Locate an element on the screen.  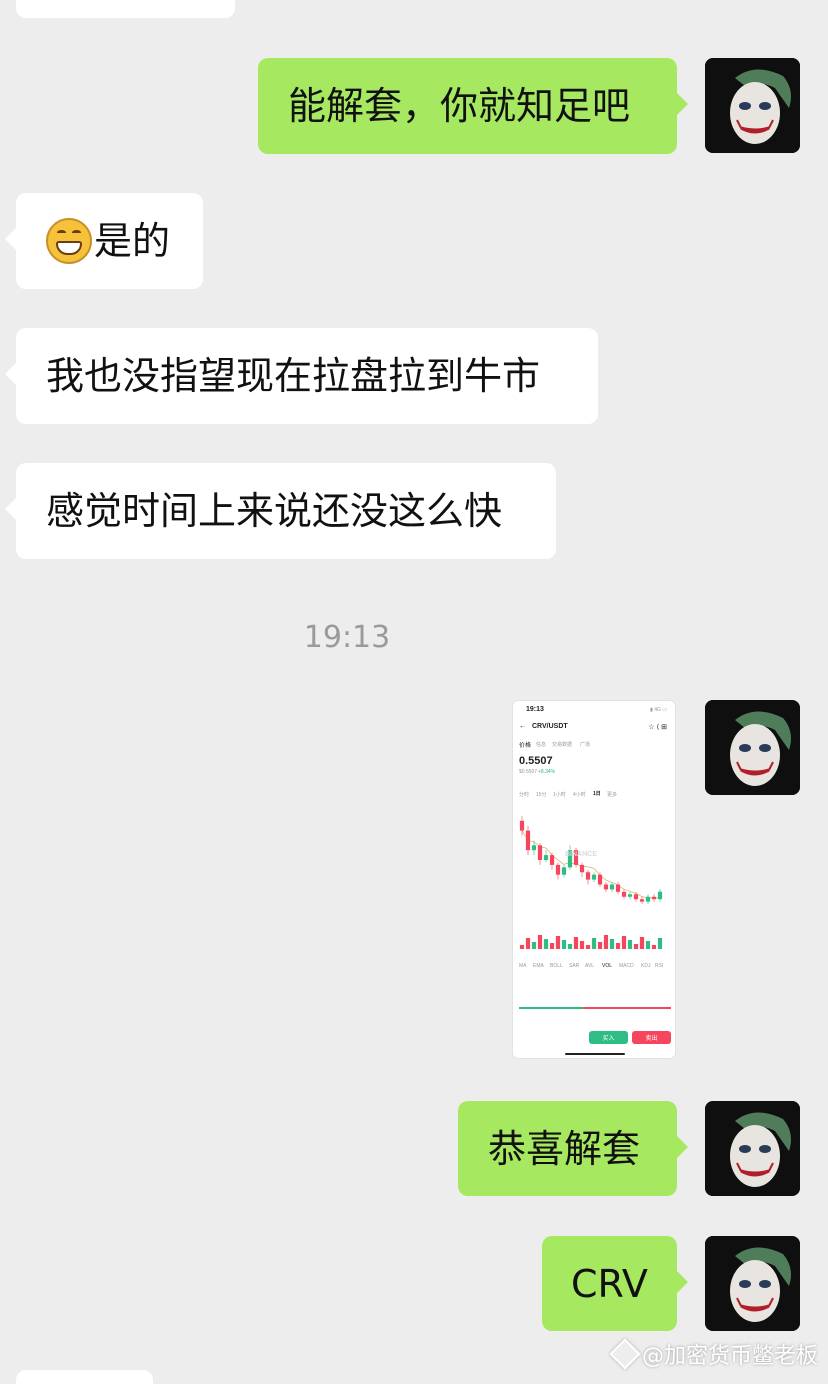
ma-line is located at coordinates (591, 864).